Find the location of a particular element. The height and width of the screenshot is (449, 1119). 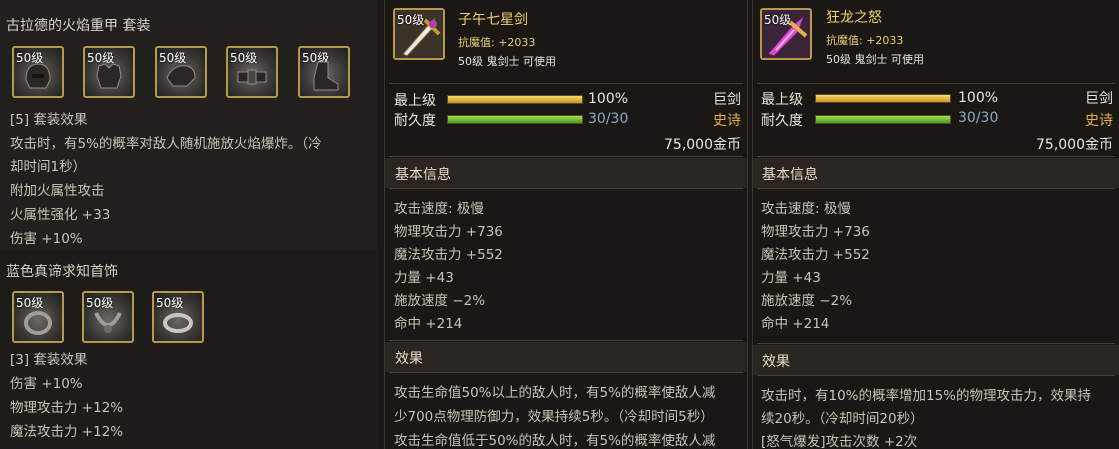

set-effect-line: 火属性强化 +33 is located at coordinates (60, 215).